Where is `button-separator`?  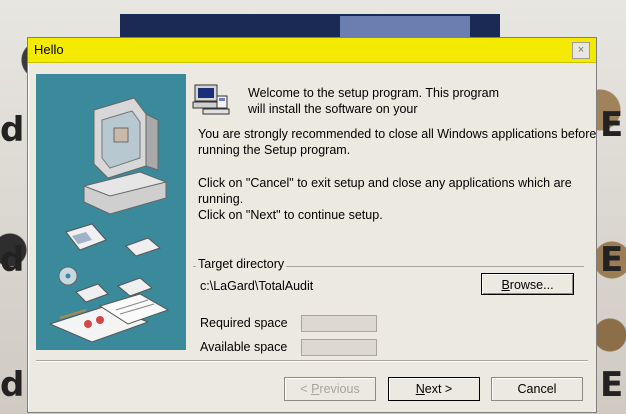
button-separator is located at coordinates (312, 361).